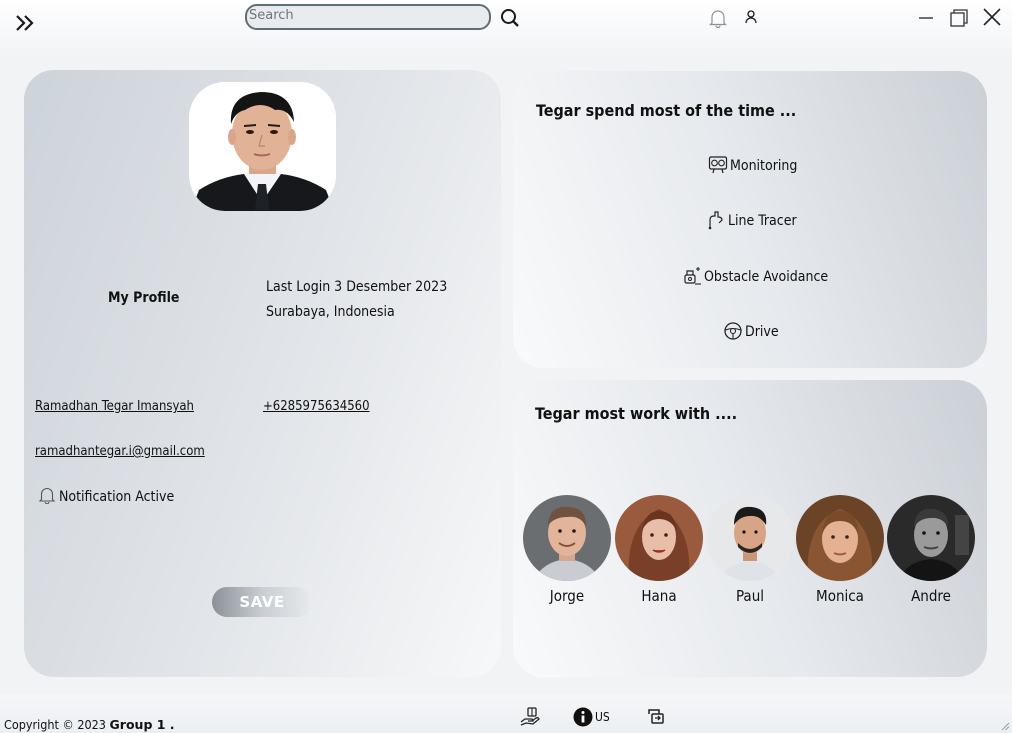 The image size is (1012, 733). What do you see at coordinates (567, 596) in the screenshot?
I see `member-name: Jorge` at bounding box center [567, 596].